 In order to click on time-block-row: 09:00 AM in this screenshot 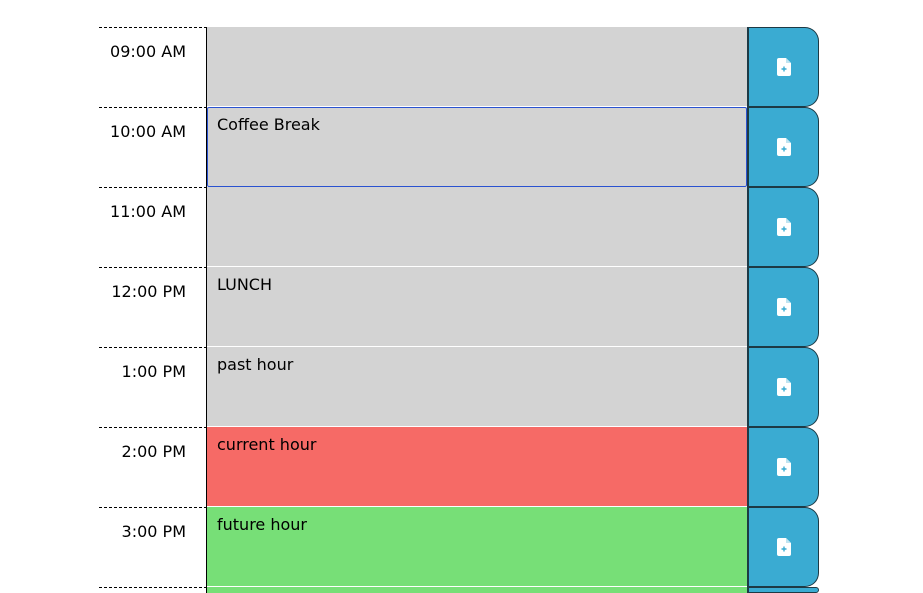, I will do `click(459, 67)`.